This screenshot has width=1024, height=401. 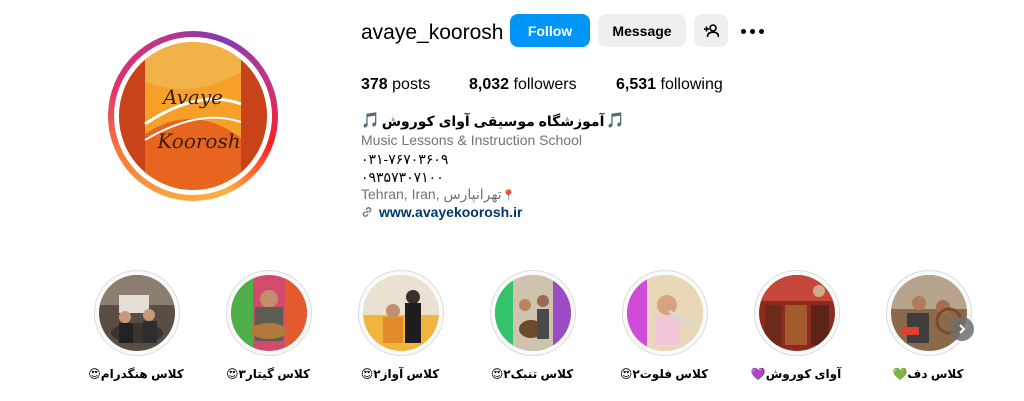 I want to click on chevron-right-icon, so click(x=962, y=329).